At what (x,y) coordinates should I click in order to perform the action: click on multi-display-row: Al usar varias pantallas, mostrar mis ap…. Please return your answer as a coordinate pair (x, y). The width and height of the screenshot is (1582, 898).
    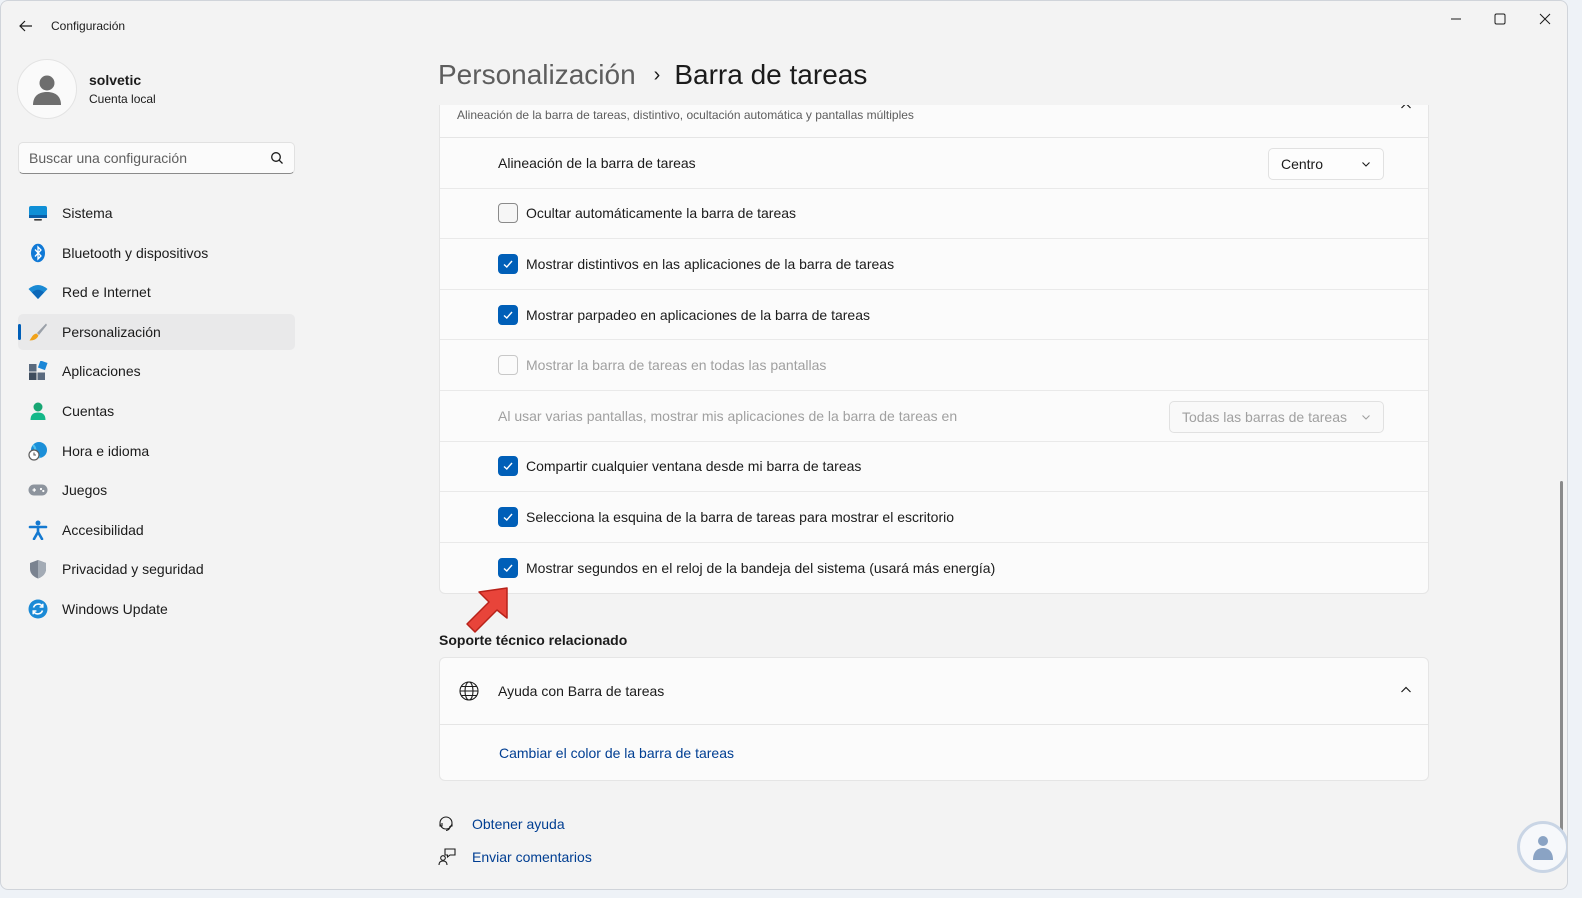
    Looking at the image, I should click on (934, 416).